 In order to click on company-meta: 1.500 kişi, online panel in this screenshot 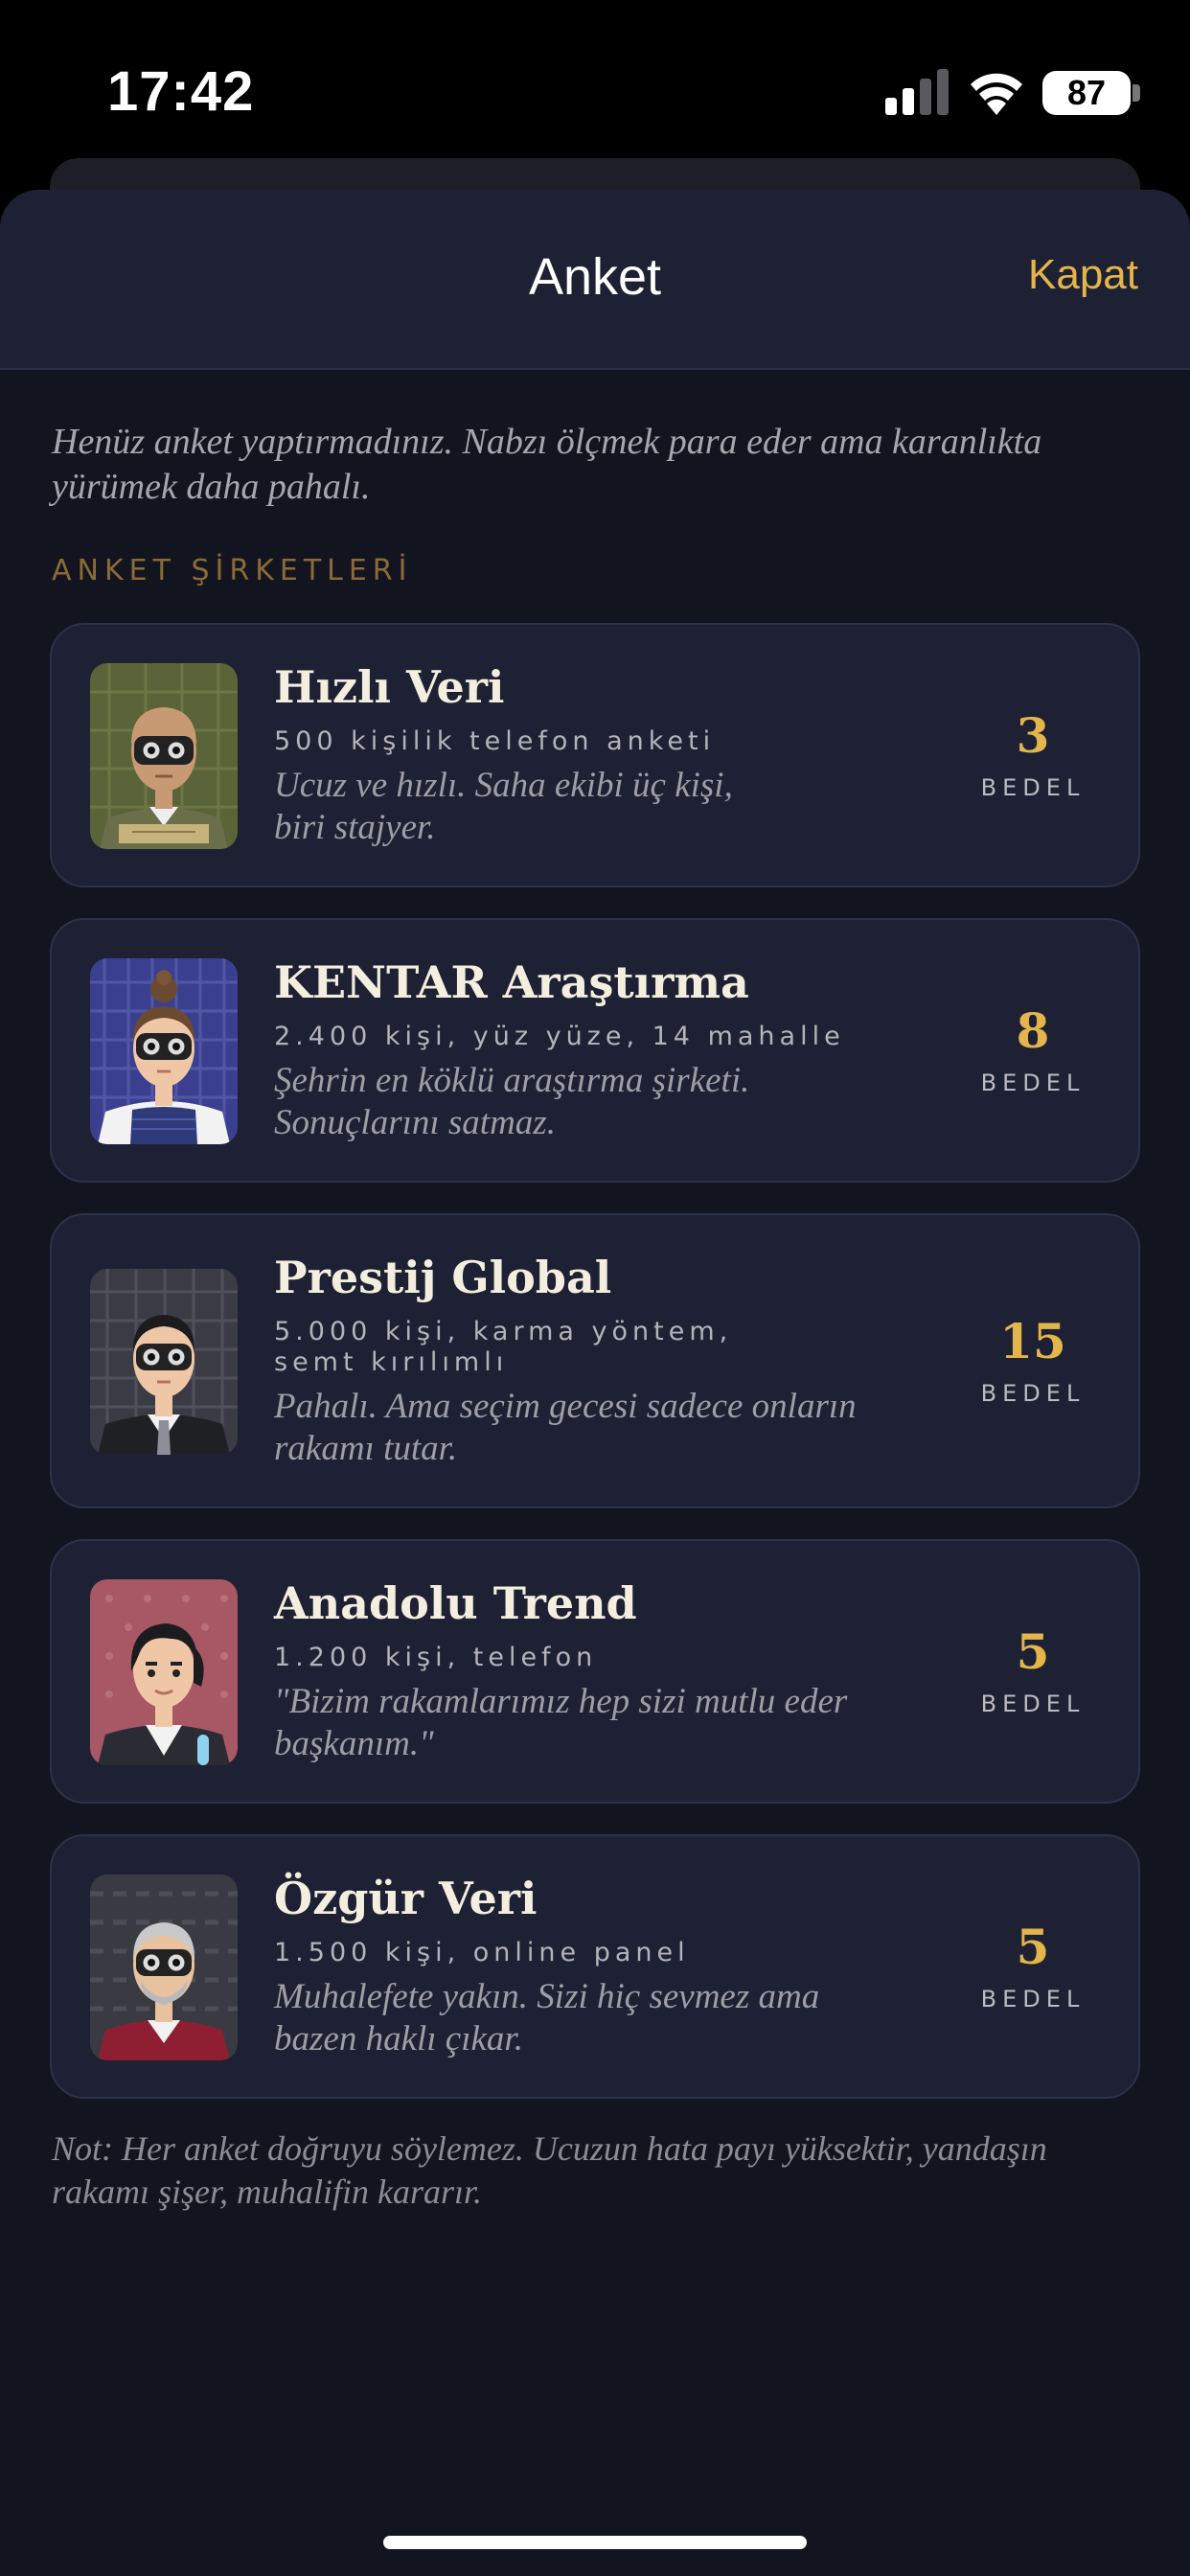, I will do `click(482, 1952)`.